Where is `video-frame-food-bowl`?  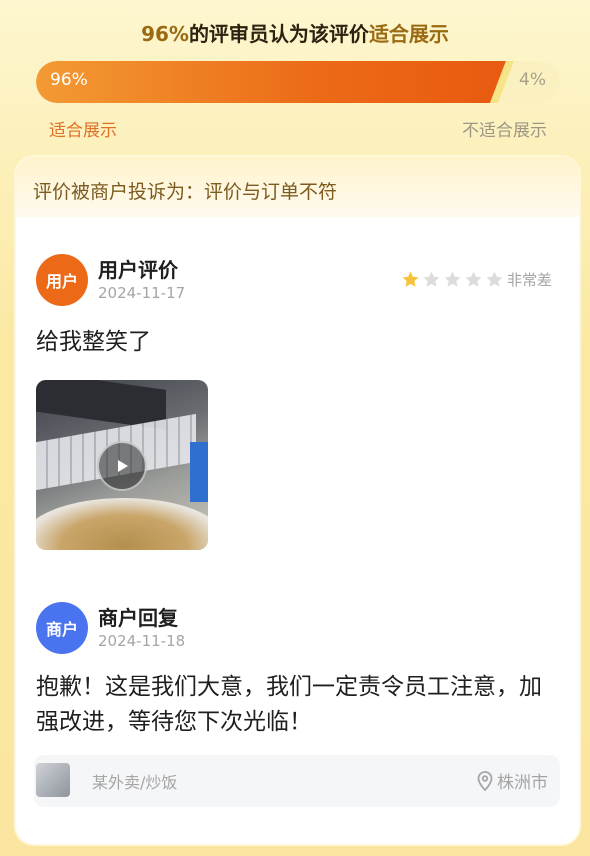
video-frame-food-bowl is located at coordinates (122, 524).